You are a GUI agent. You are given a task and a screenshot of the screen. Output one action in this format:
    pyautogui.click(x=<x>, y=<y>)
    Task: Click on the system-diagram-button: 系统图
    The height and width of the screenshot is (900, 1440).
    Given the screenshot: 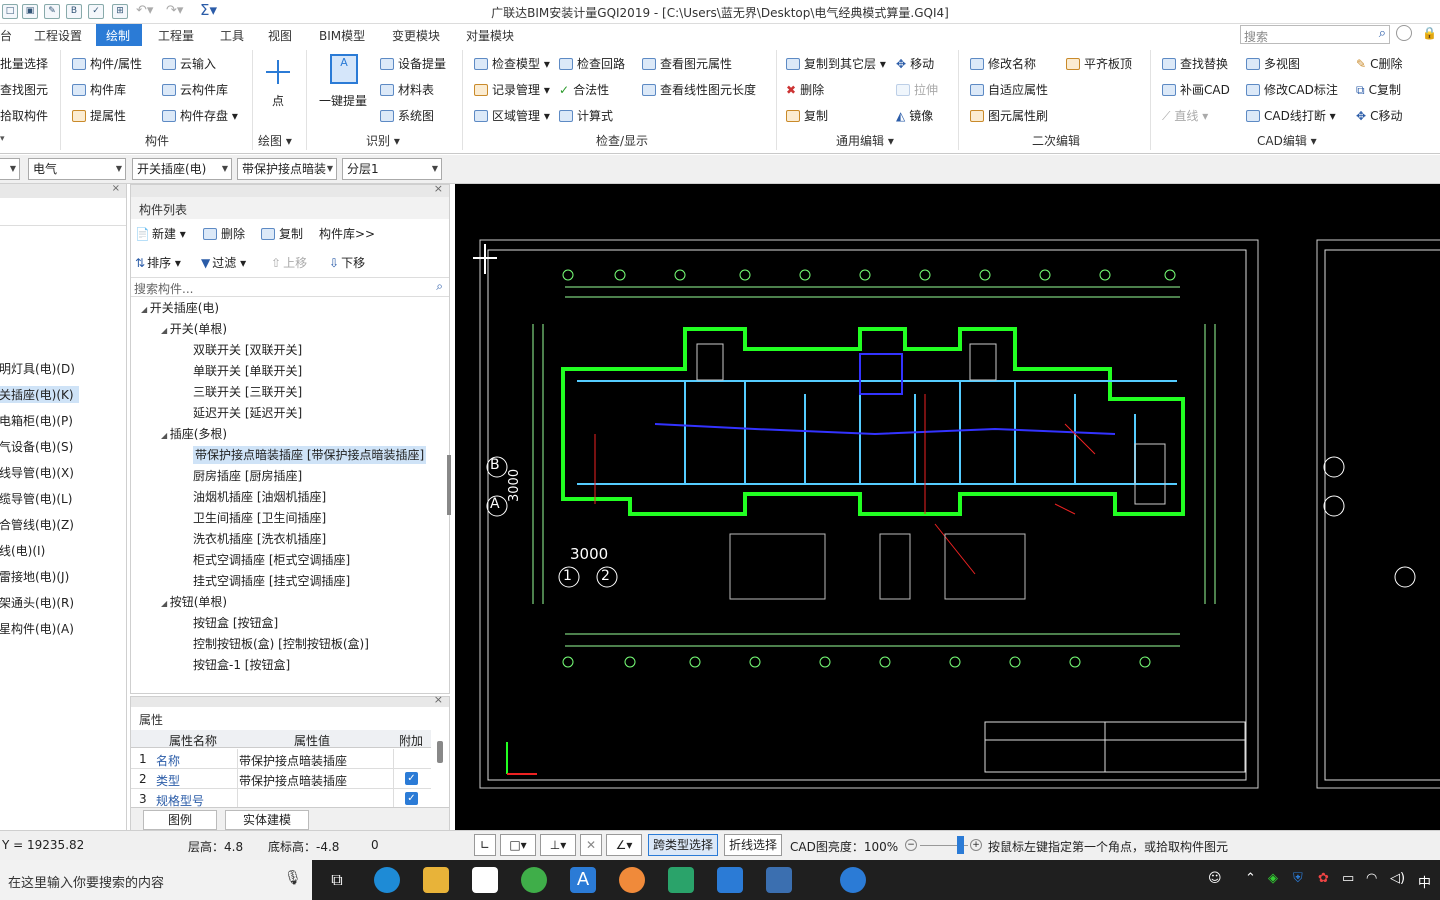 What is the action you would take?
    pyautogui.click(x=407, y=115)
    